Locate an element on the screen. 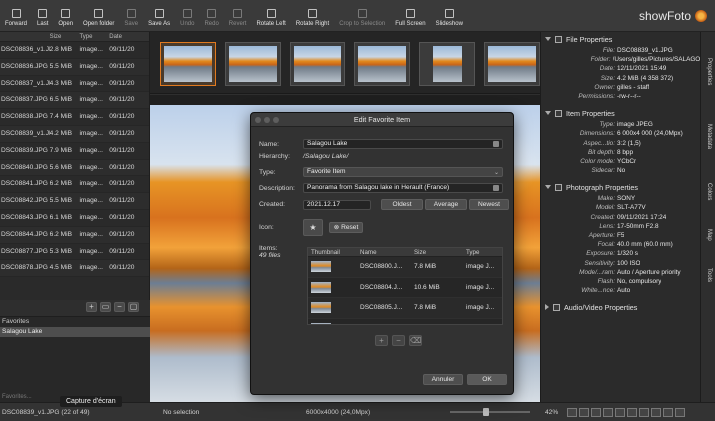  favorites-header: Favorites is located at coordinates (16, 321).